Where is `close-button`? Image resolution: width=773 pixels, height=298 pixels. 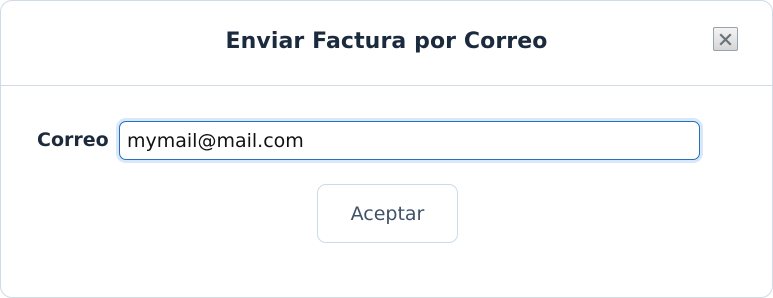
close-button is located at coordinates (725, 39).